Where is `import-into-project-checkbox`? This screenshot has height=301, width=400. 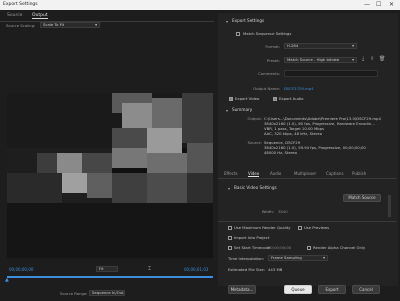 import-into-project-checkbox is located at coordinates (230, 238).